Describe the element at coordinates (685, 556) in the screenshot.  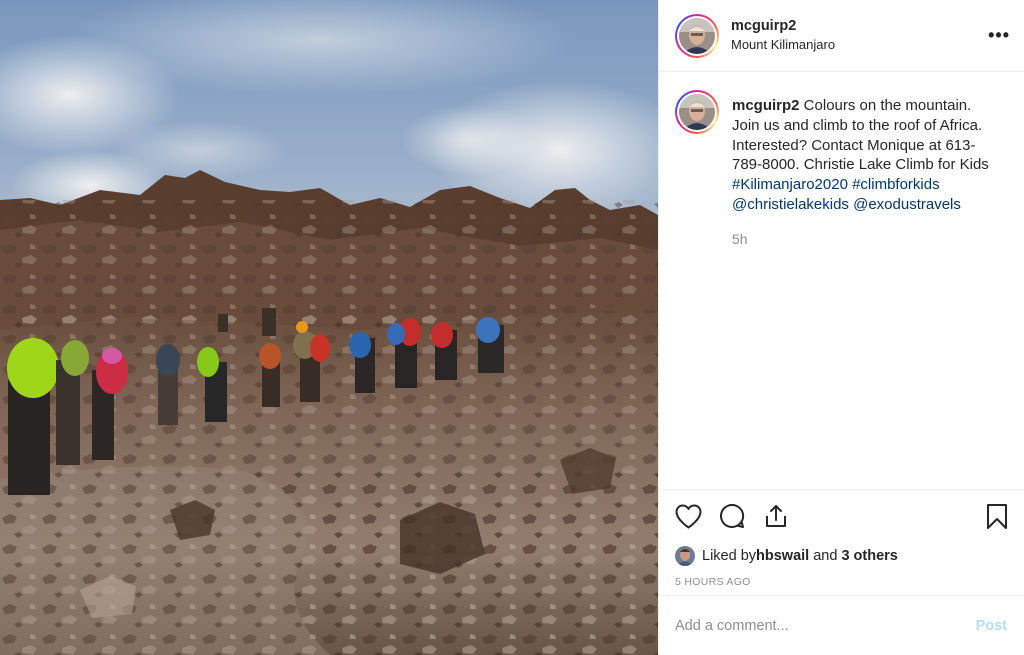
I see `liker-avatar` at that location.